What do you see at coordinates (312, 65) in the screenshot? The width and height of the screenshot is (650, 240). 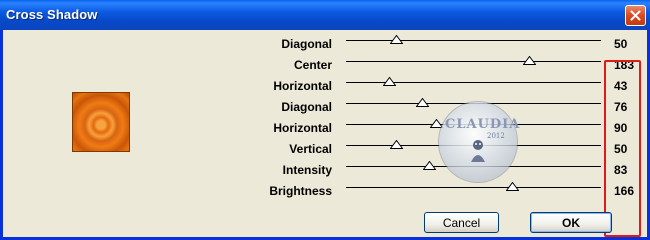 I see `slider-label: Center` at bounding box center [312, 65].